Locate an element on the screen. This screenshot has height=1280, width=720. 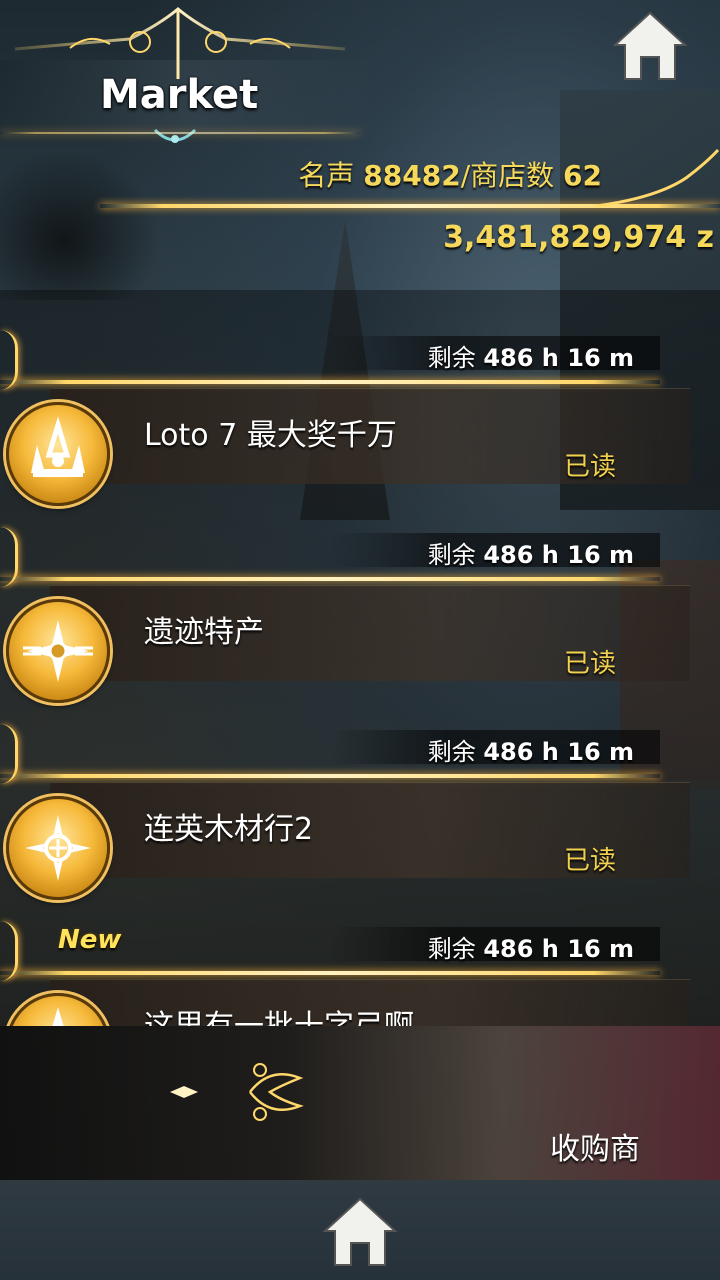
crosshair-emblem-icon is located at coordinates (58, 848).